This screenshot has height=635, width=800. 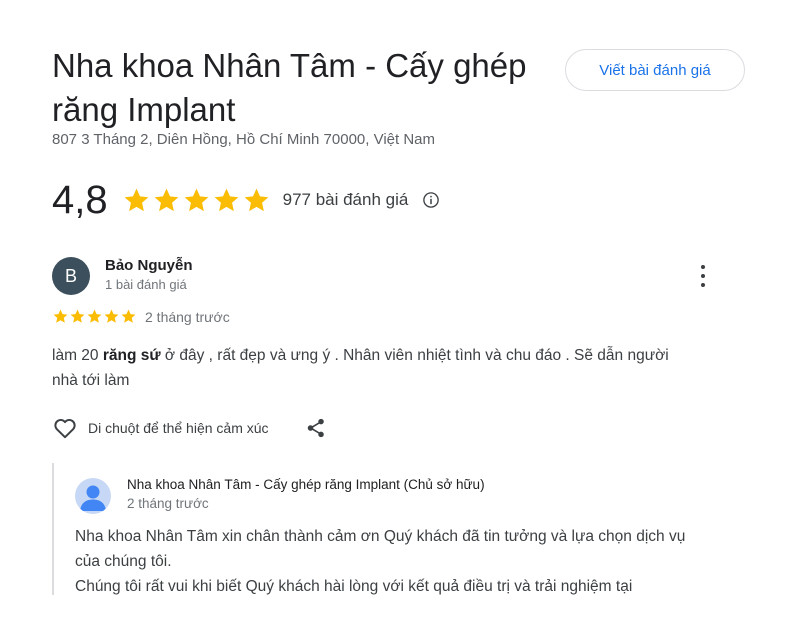 I want to click on person-icon, so click(x=93, y=498).